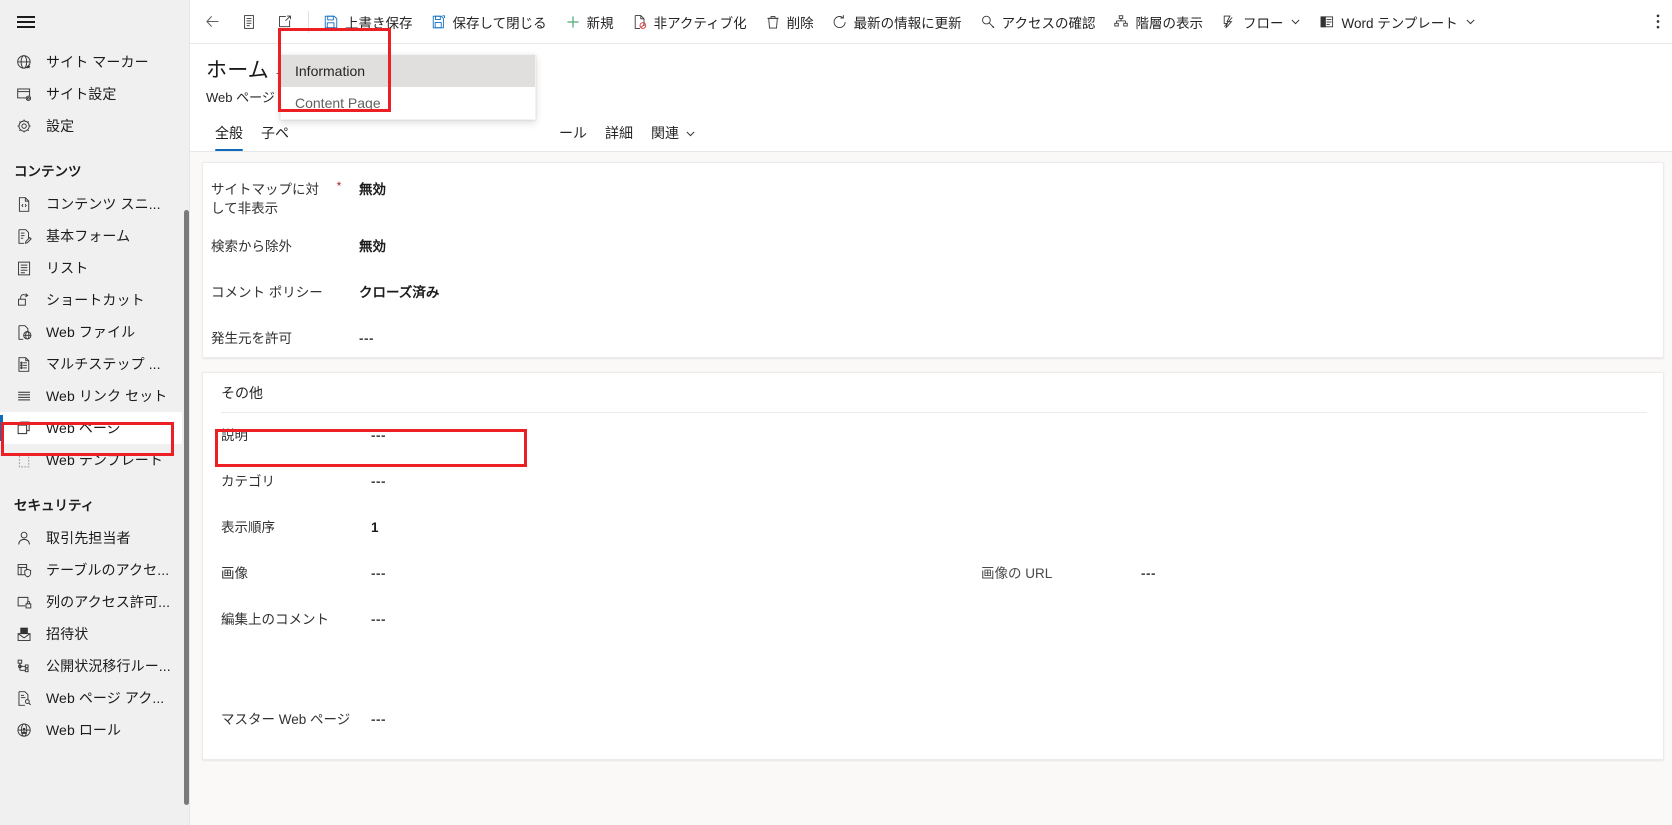  What do you see at coordinates (1038, 22) in the screenshot?
I see `check-access-button: アクセスの確認` at bounding box center [1038, 22].